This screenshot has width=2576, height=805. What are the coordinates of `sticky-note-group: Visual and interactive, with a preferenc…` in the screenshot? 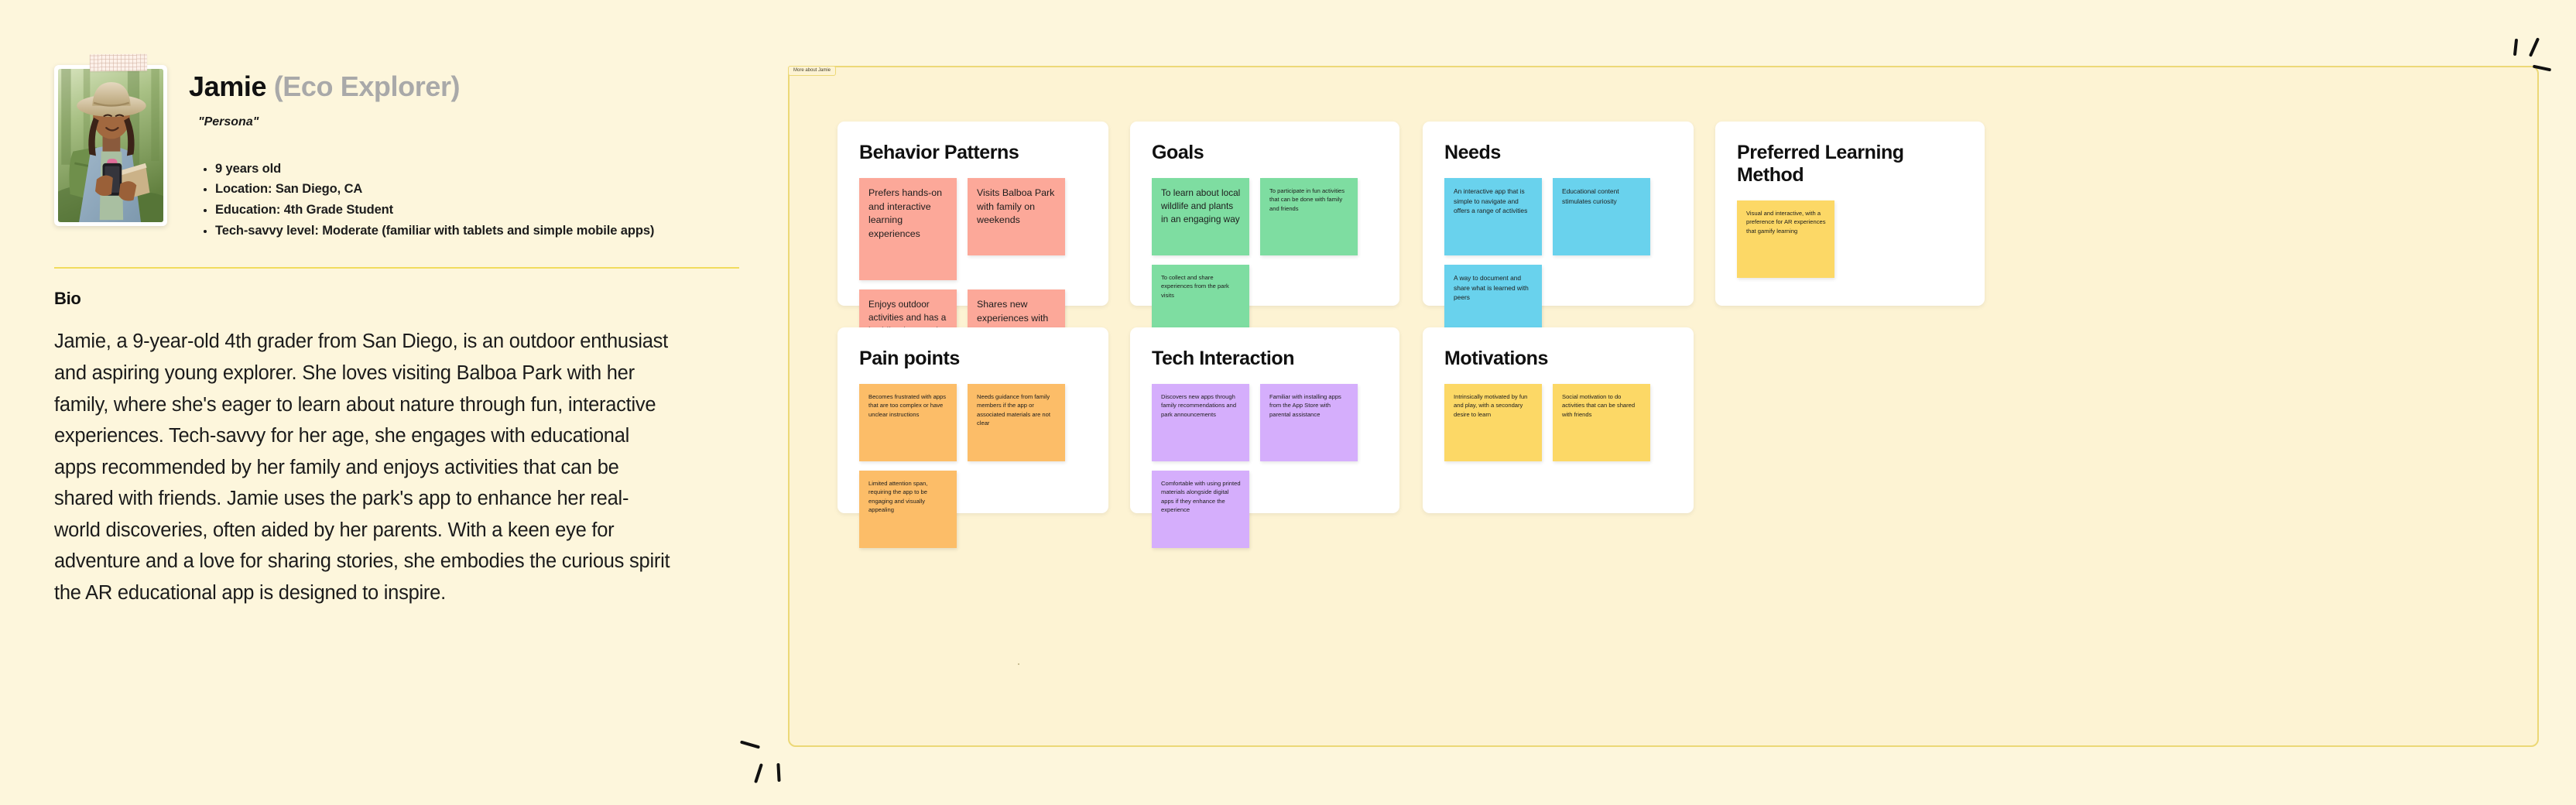 It's located at (1850, 239).